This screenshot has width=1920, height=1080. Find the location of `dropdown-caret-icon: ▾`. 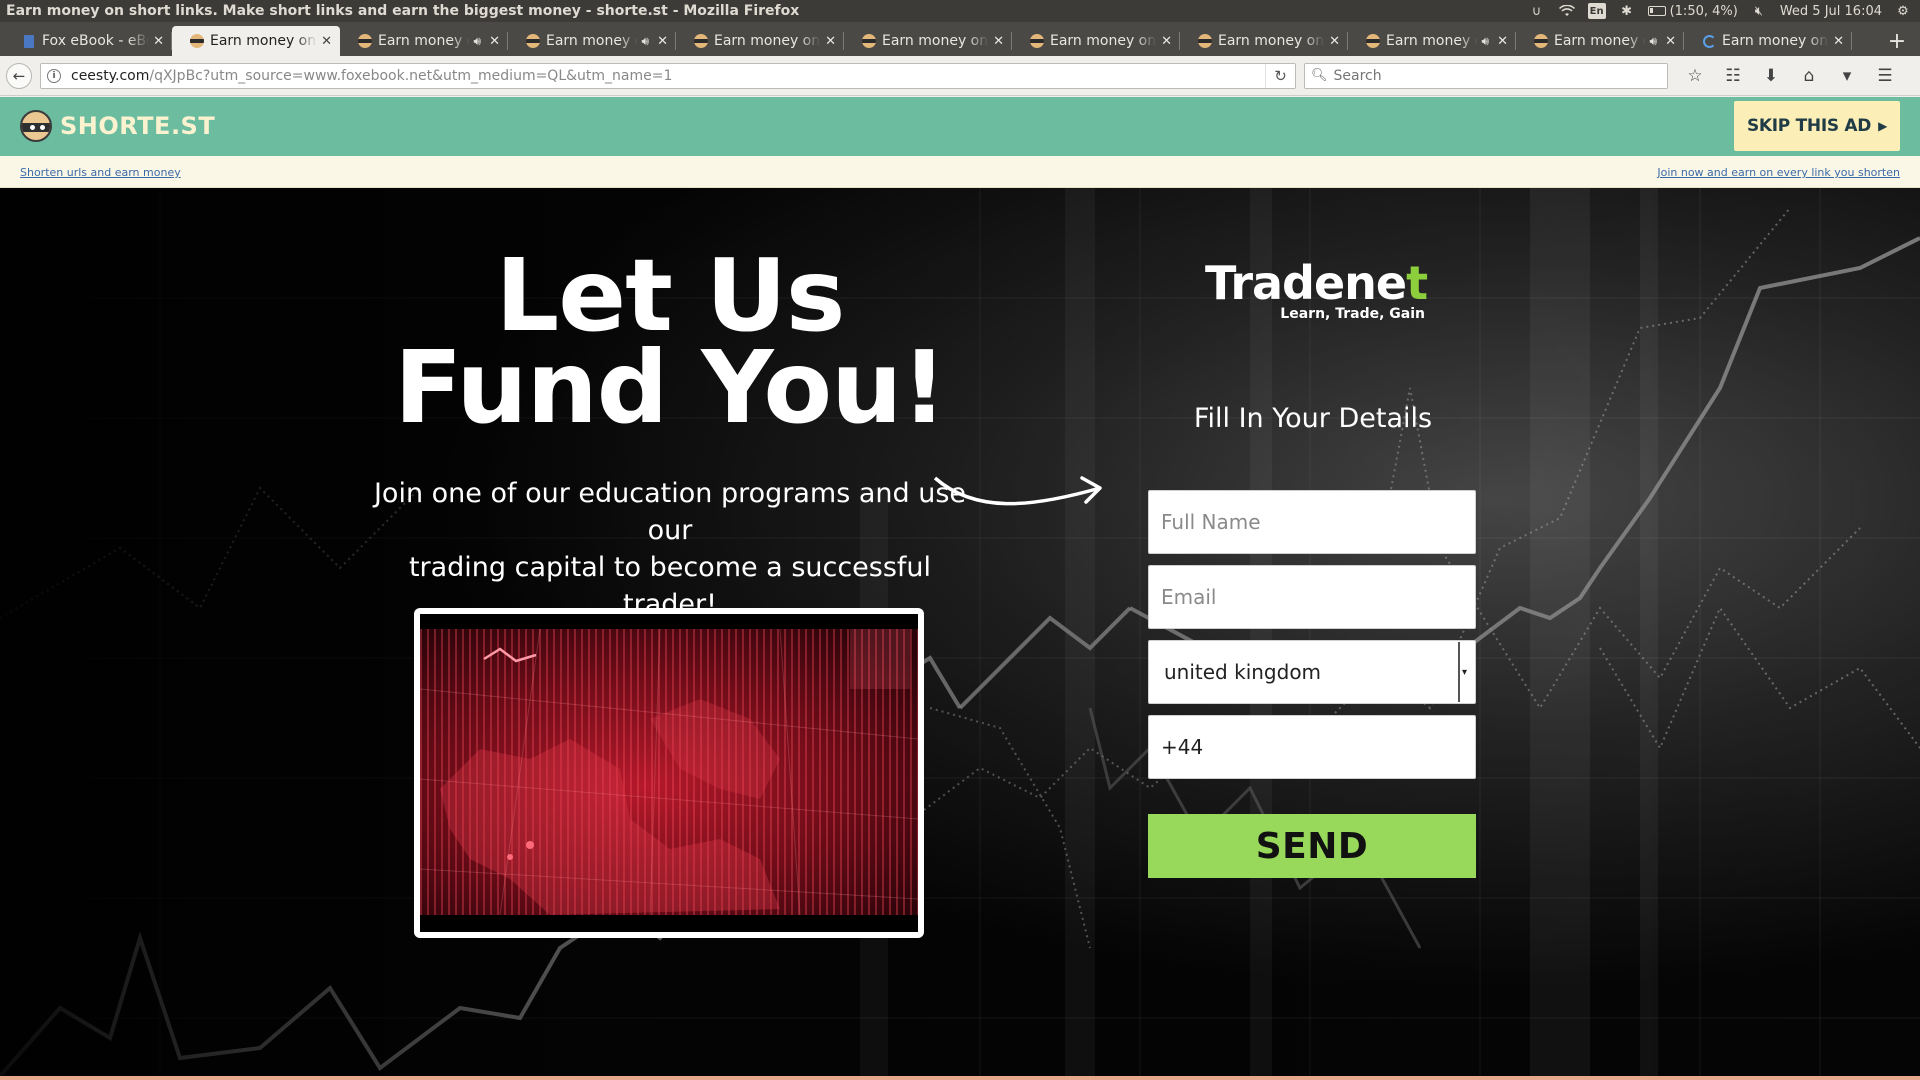

dropdown-caret-icon: ▾ is located at coordinates (1462, 672).